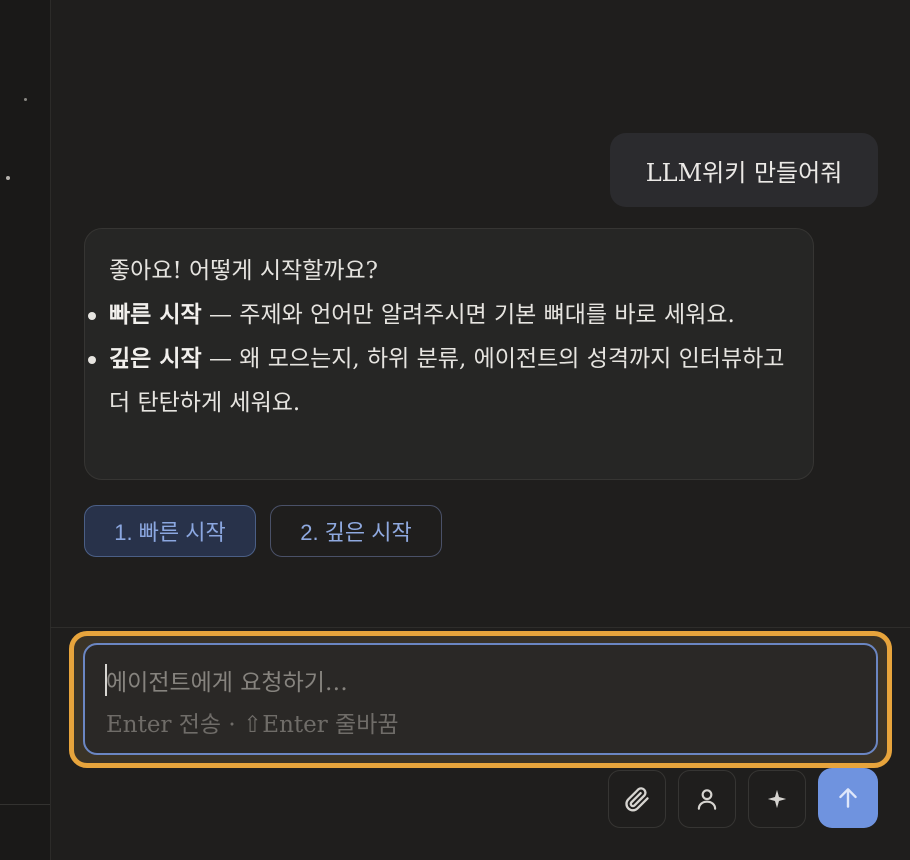  Describe the element at coordinates (155, 314) in the screenshot. I see `option-title: 빠른 시작` at that location.